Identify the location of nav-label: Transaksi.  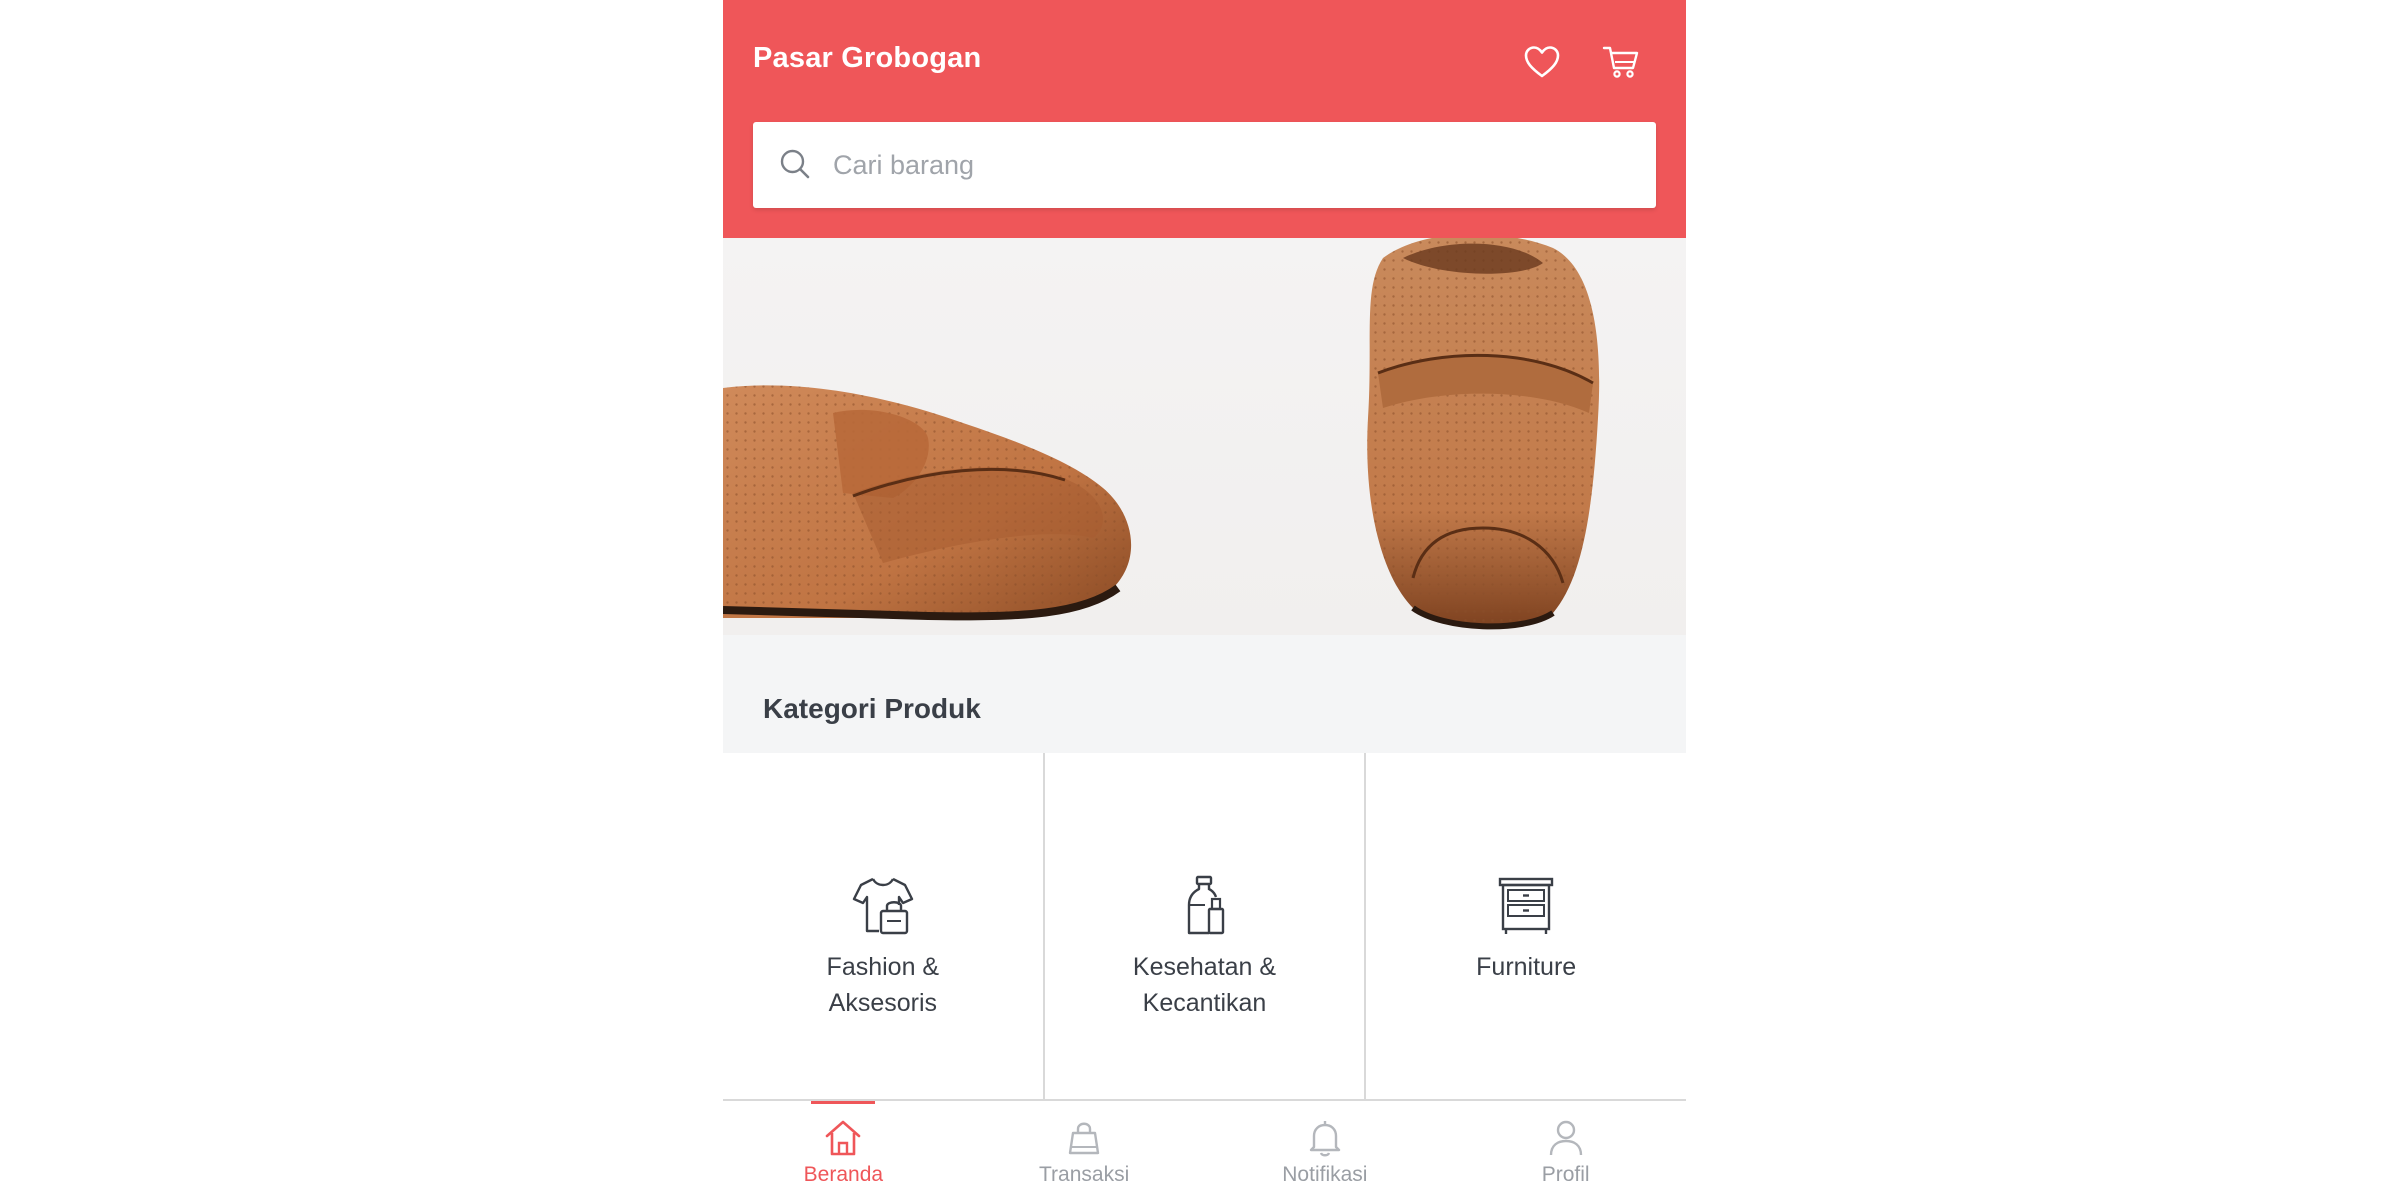
(1084, 1174).